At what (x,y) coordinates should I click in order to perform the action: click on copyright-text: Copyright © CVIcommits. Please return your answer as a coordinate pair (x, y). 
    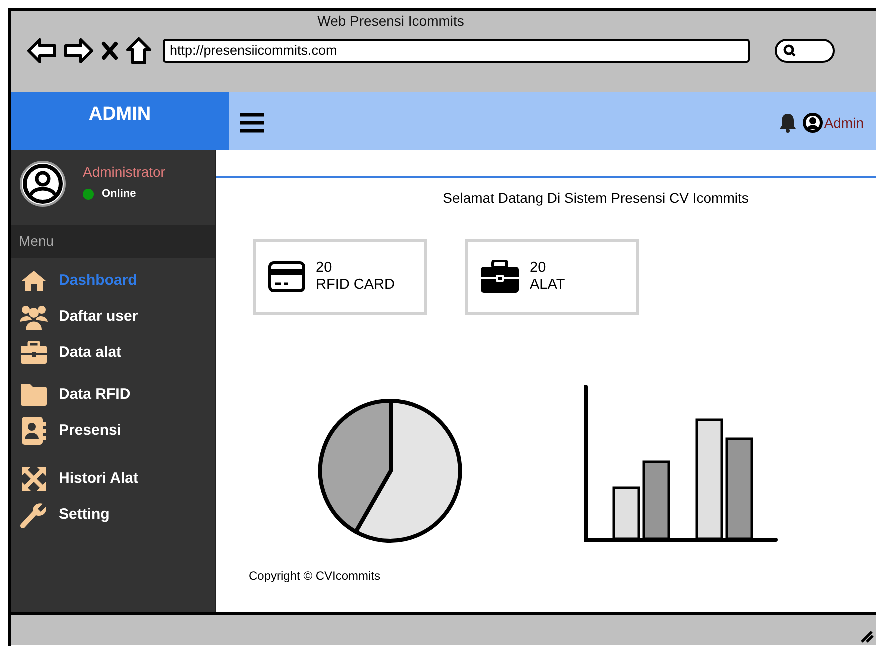
    Looking at the image, I should click on (315, 576).